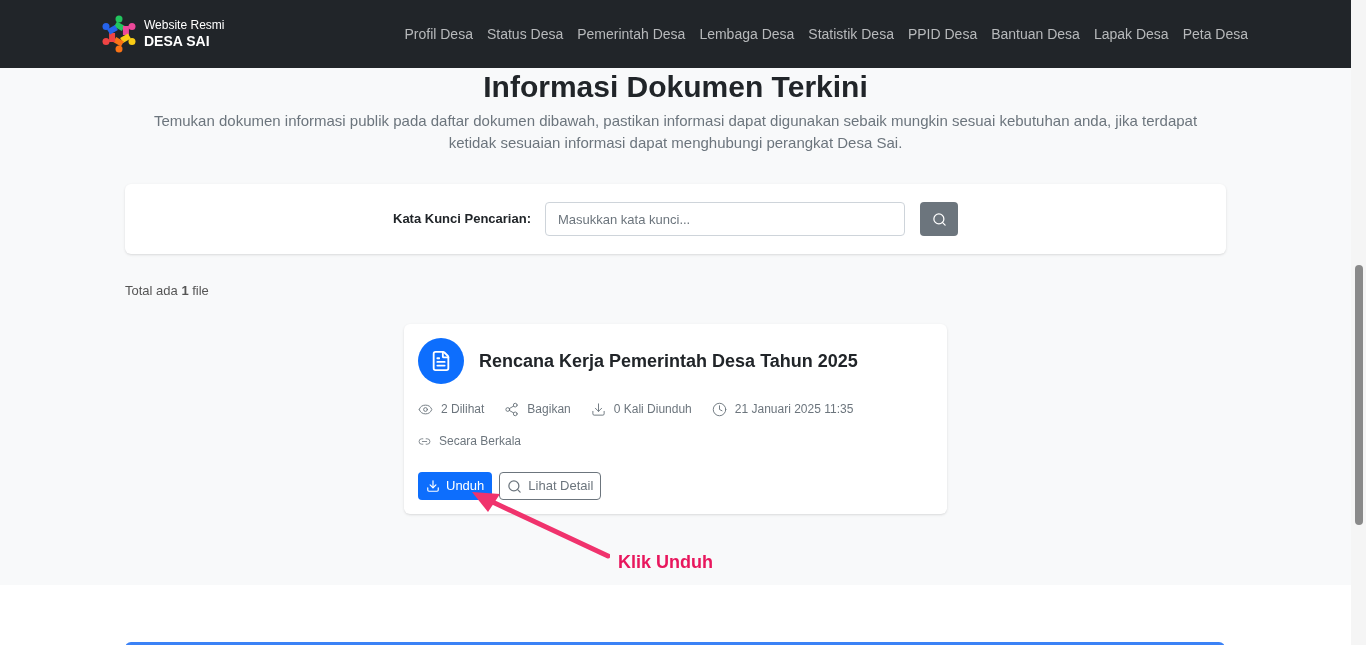 Image resolution: width=1366 pixels, height=645 pixels. What do you see at coordinates (167, 290) in the screenshot?
I see `file-count: Total ada 1 file` at bounding box center [167, 290].